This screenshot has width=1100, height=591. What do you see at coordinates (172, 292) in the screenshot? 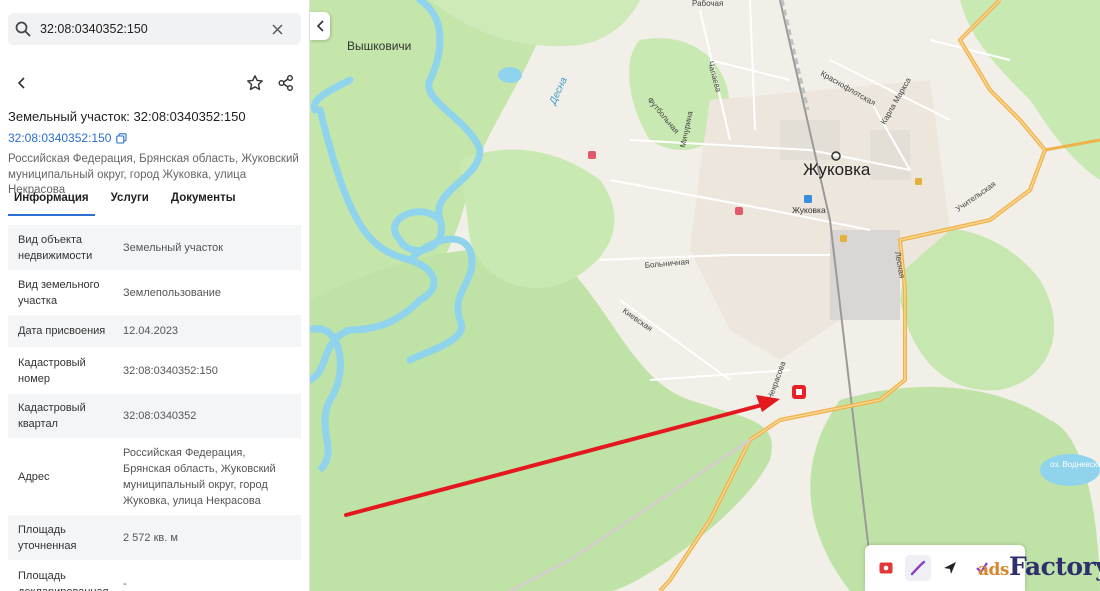
I see `row-value: Землепользование` at bounding box center [172, 292].